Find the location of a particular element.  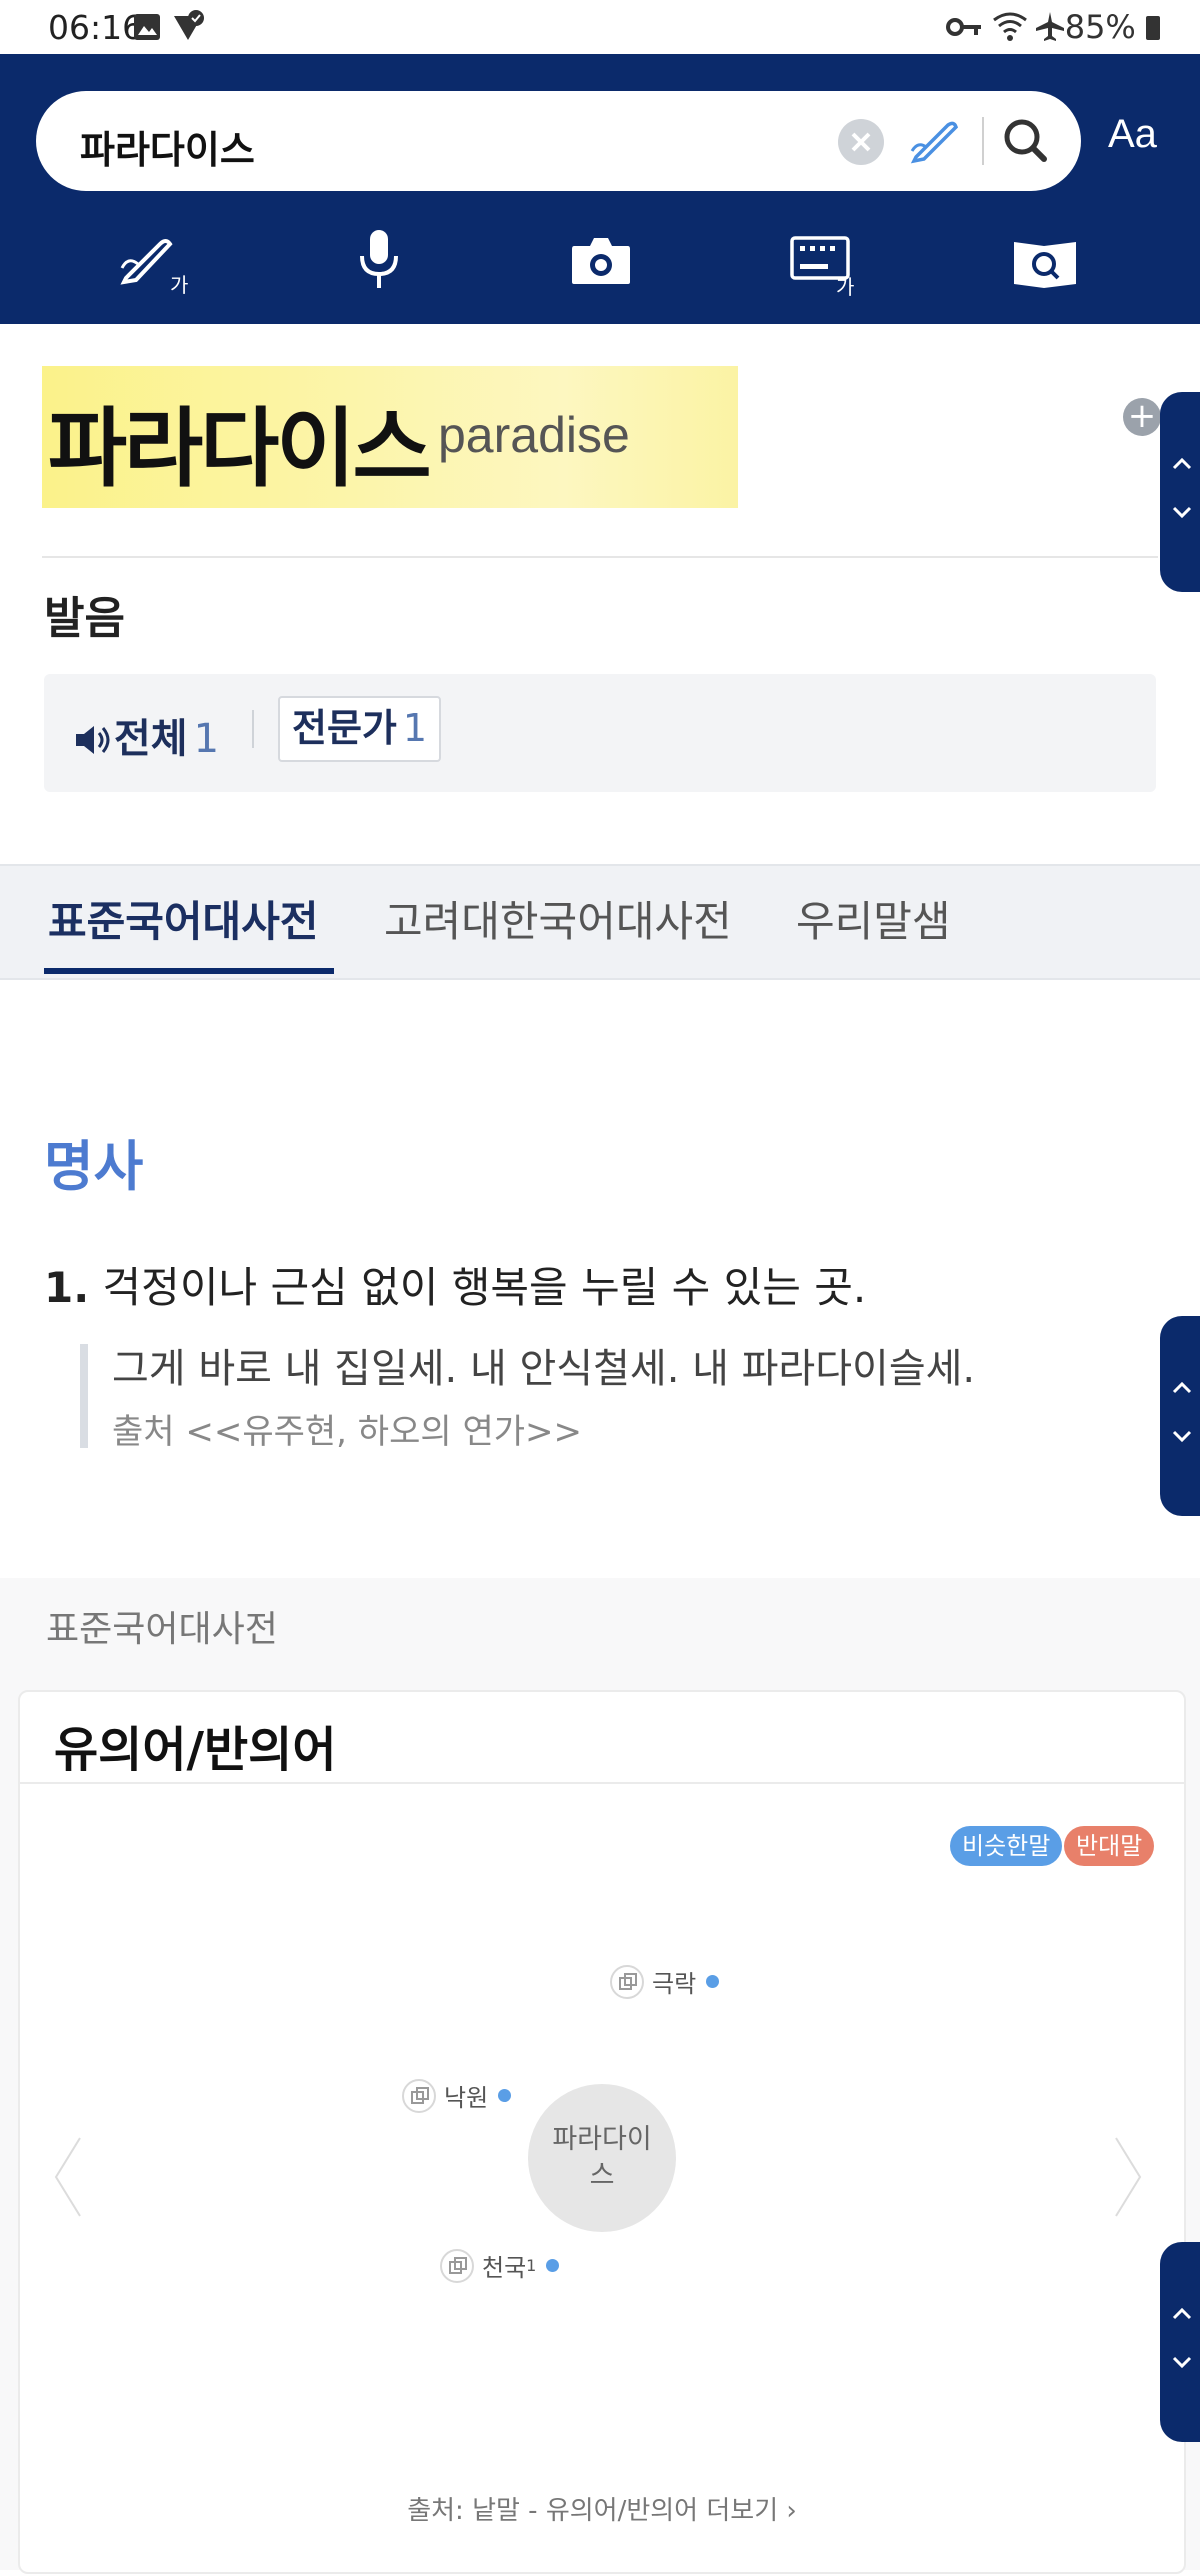

clear-search-button is located at coordinates (861, 142).